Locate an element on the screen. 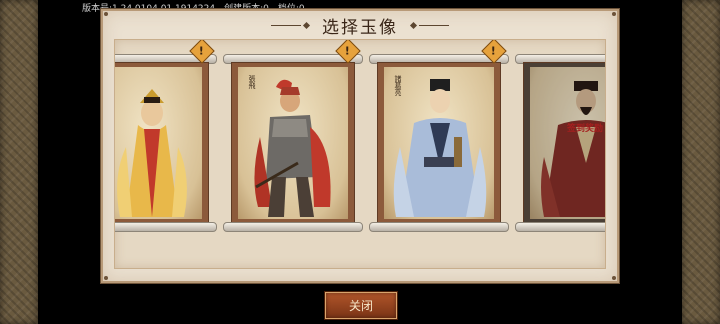  portrait-card-4: 签到奖励 is located at coordinates (560, 143).